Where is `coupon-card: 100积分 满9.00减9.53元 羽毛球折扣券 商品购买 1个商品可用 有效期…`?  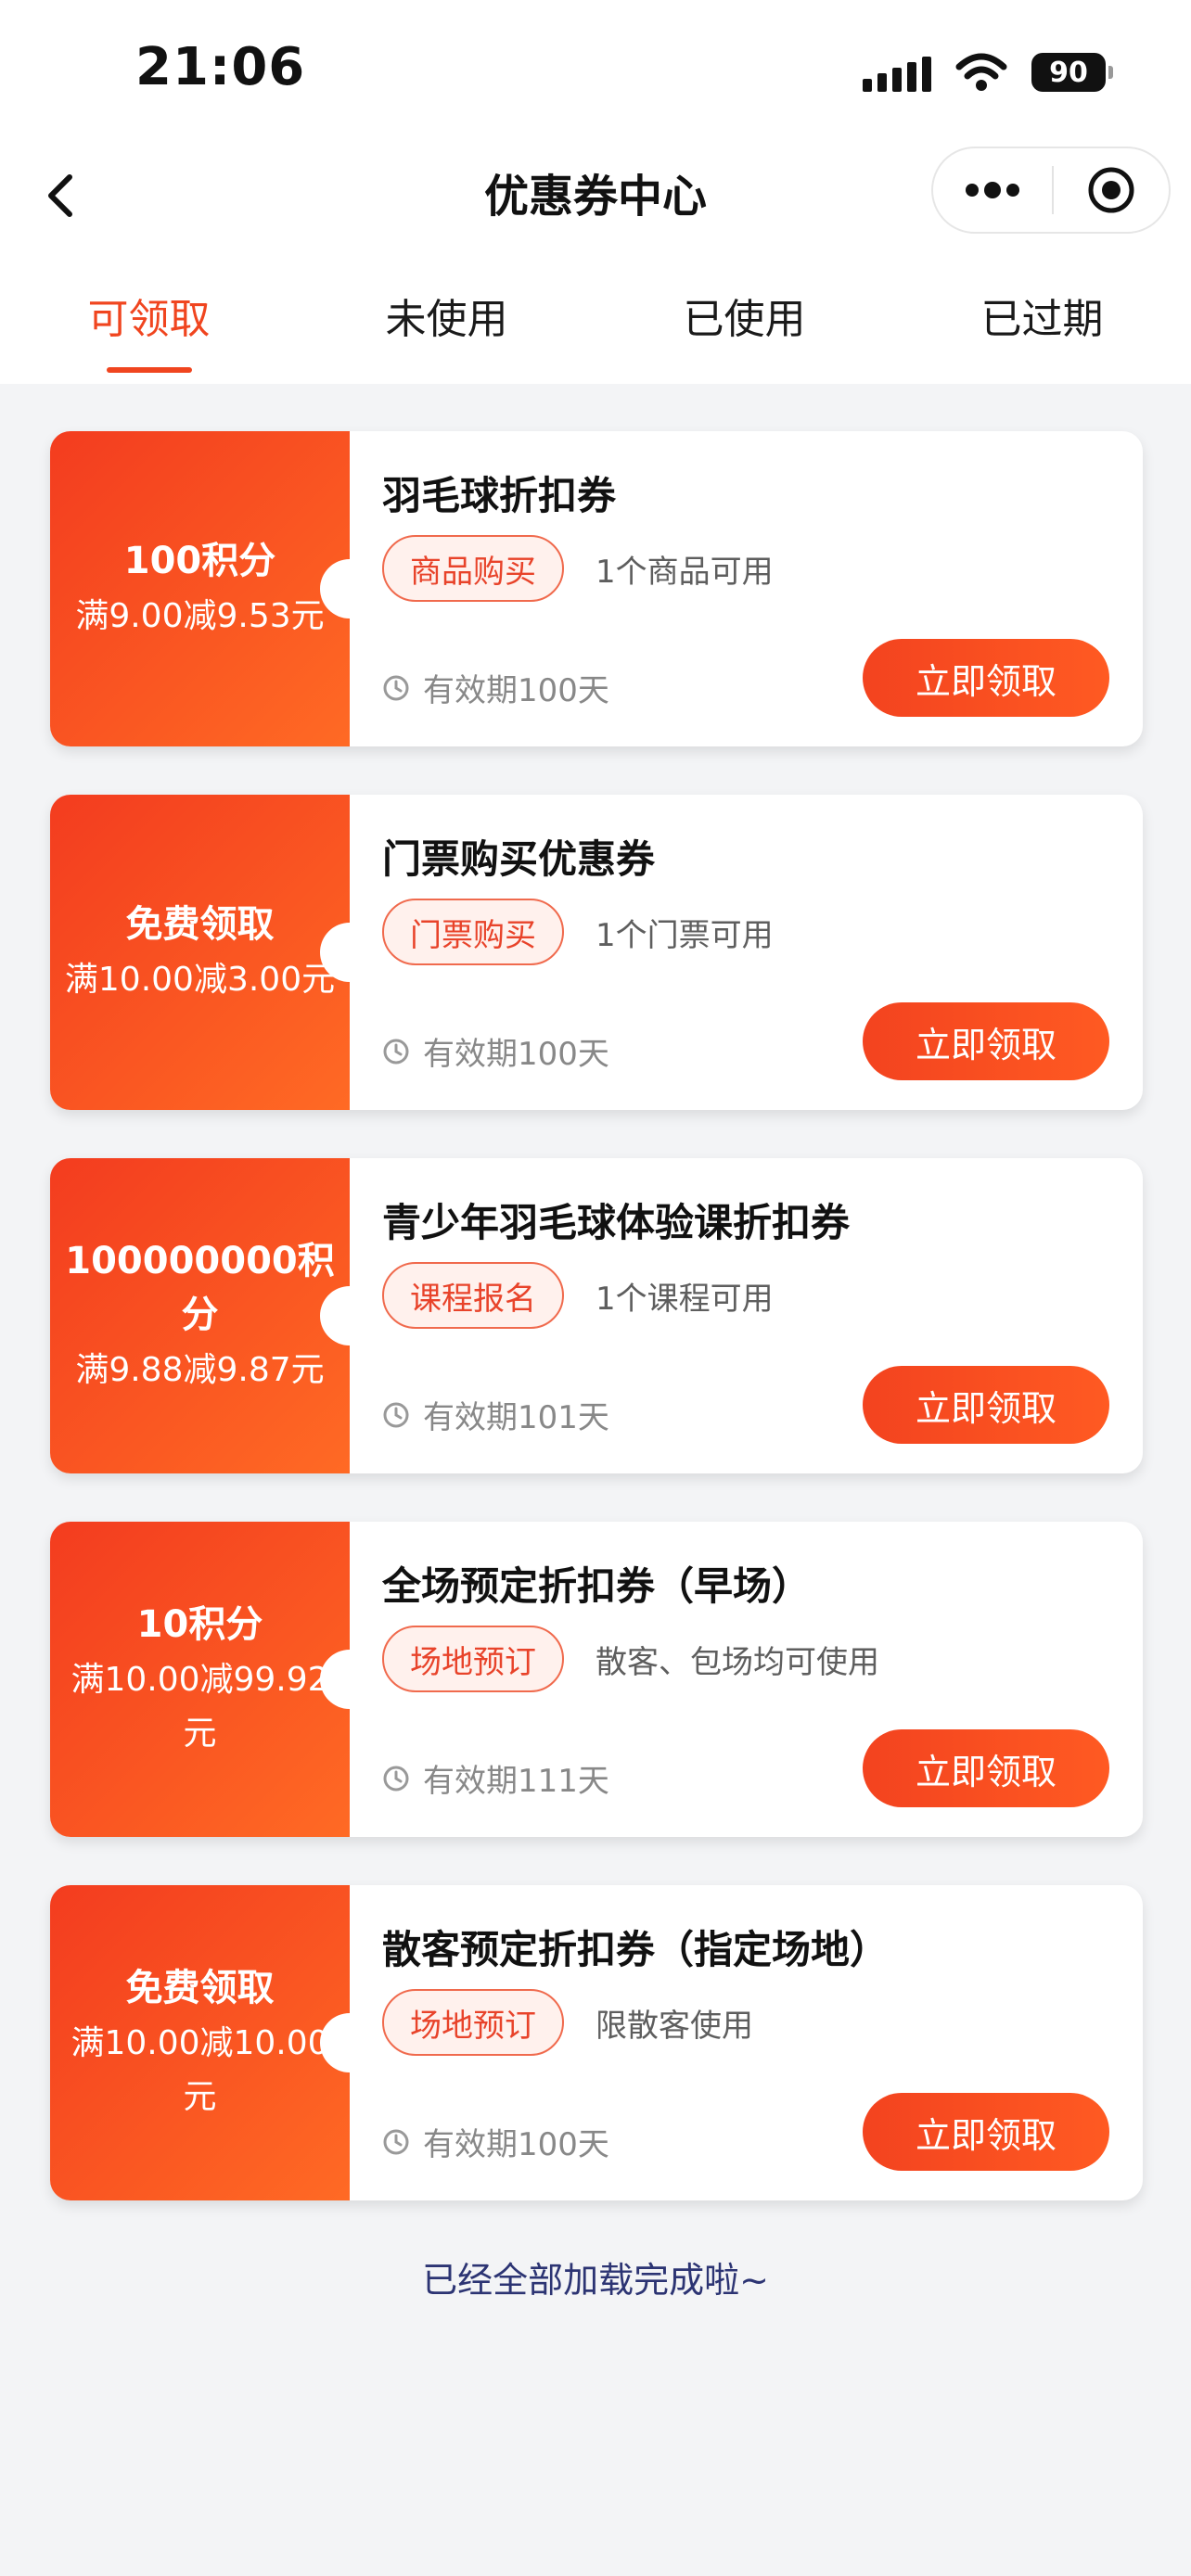
coupon-card: 100积分 满9.00减9.53元 羽毛球折扣券 商品购买 1个商品可用 有效期… is located at coordinates (597, 588).